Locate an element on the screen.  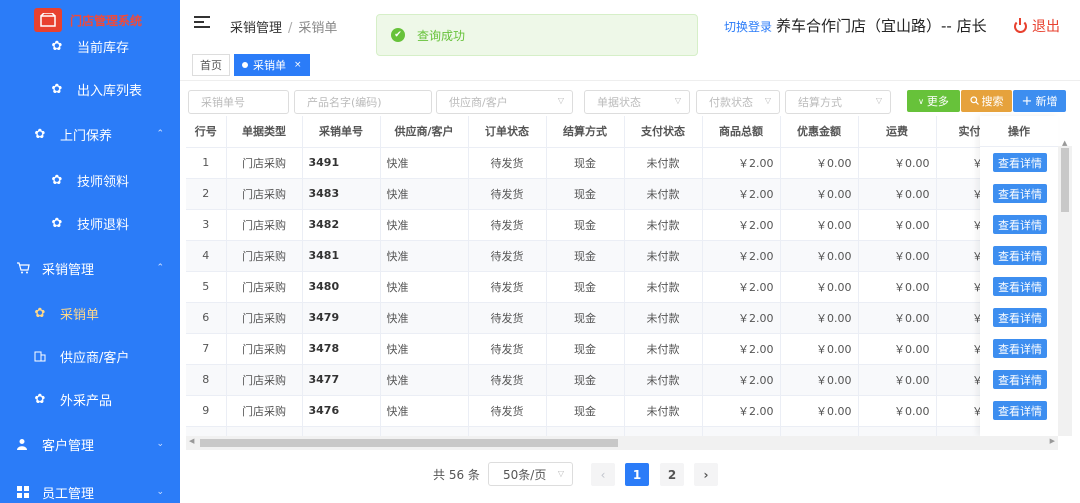
column-header: 单据类型 is located at coordinates (264, 132).